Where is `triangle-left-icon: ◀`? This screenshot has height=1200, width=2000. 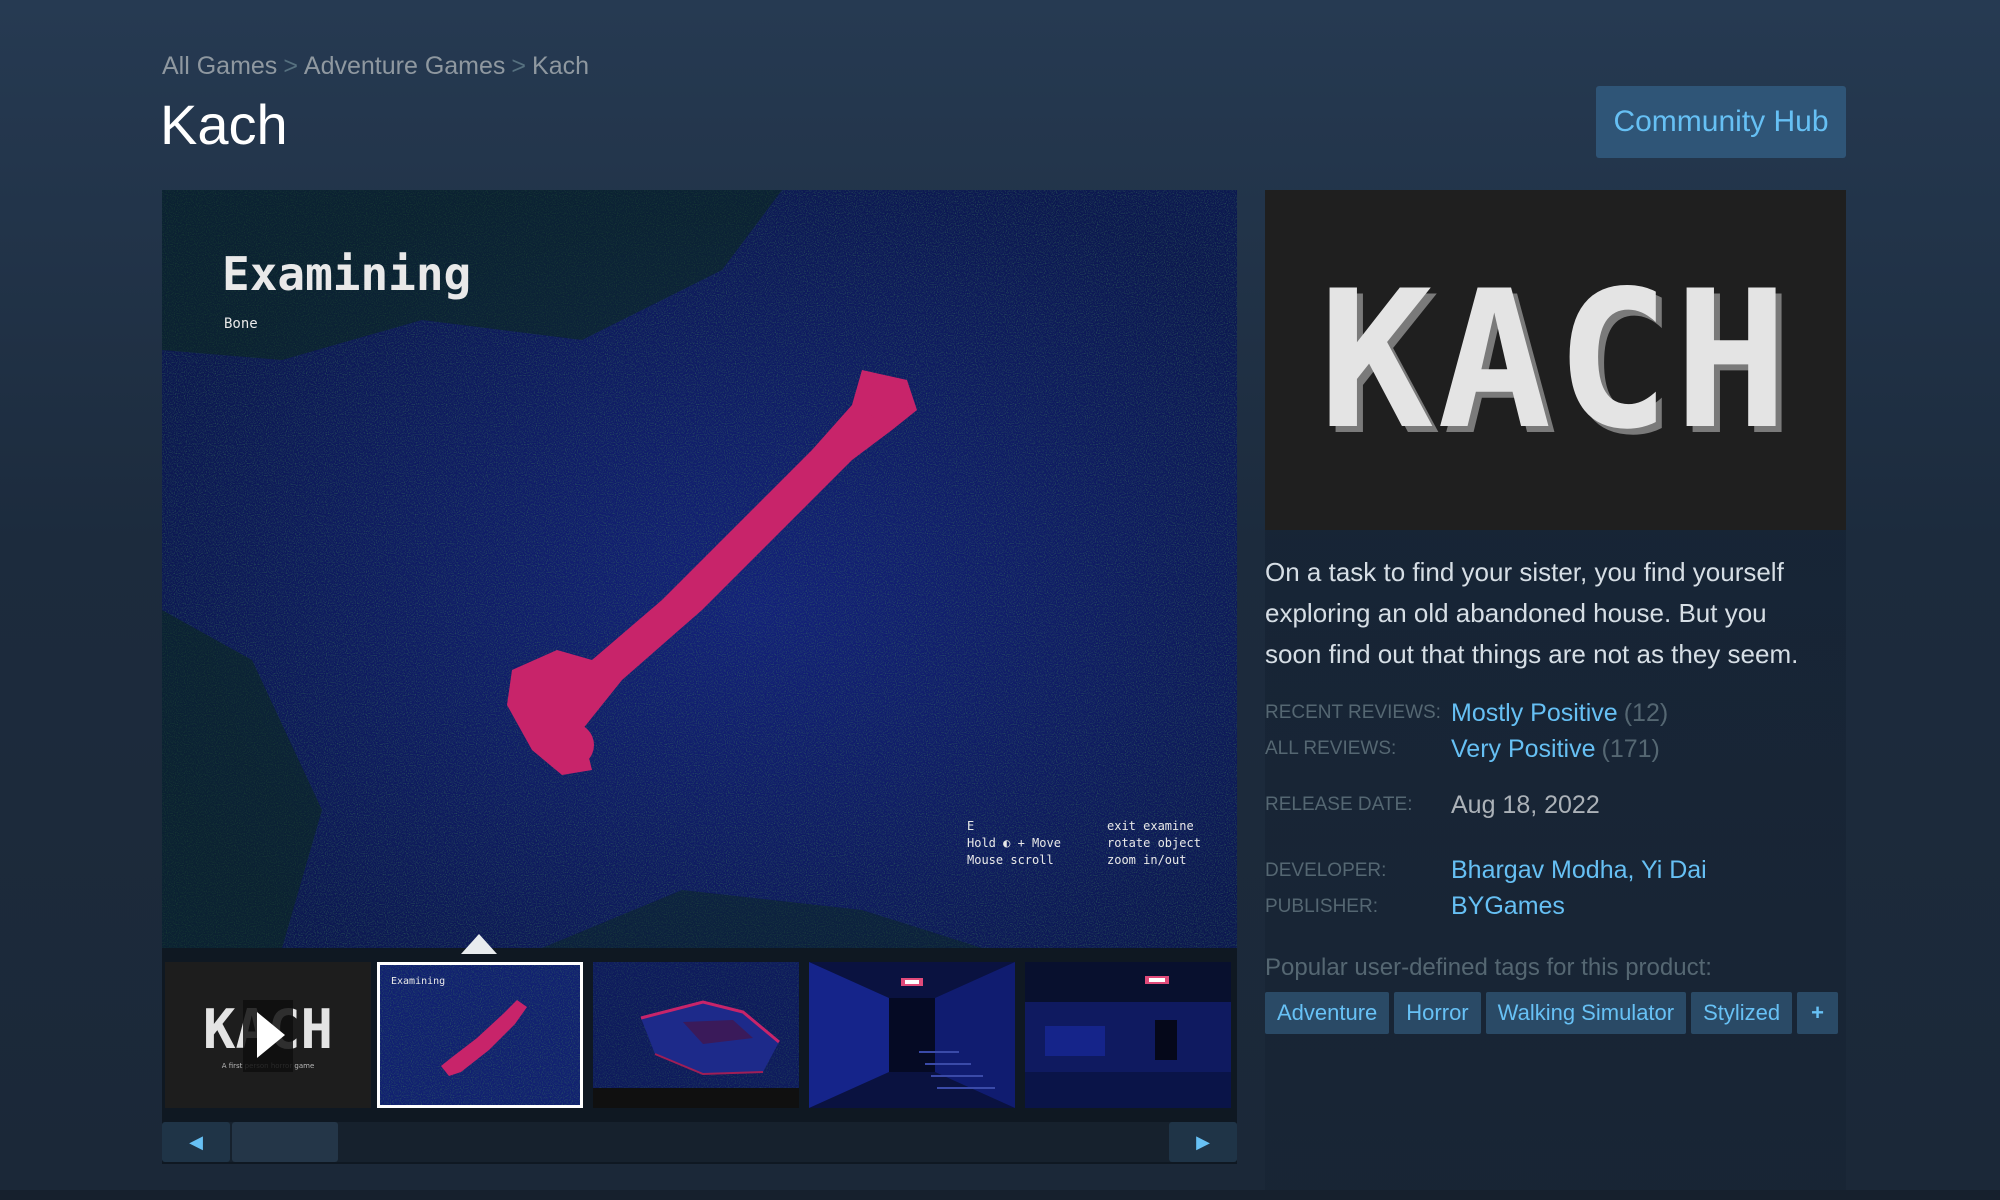
triangle-left-icon: ◀ is located at coordinates (196, 1141).